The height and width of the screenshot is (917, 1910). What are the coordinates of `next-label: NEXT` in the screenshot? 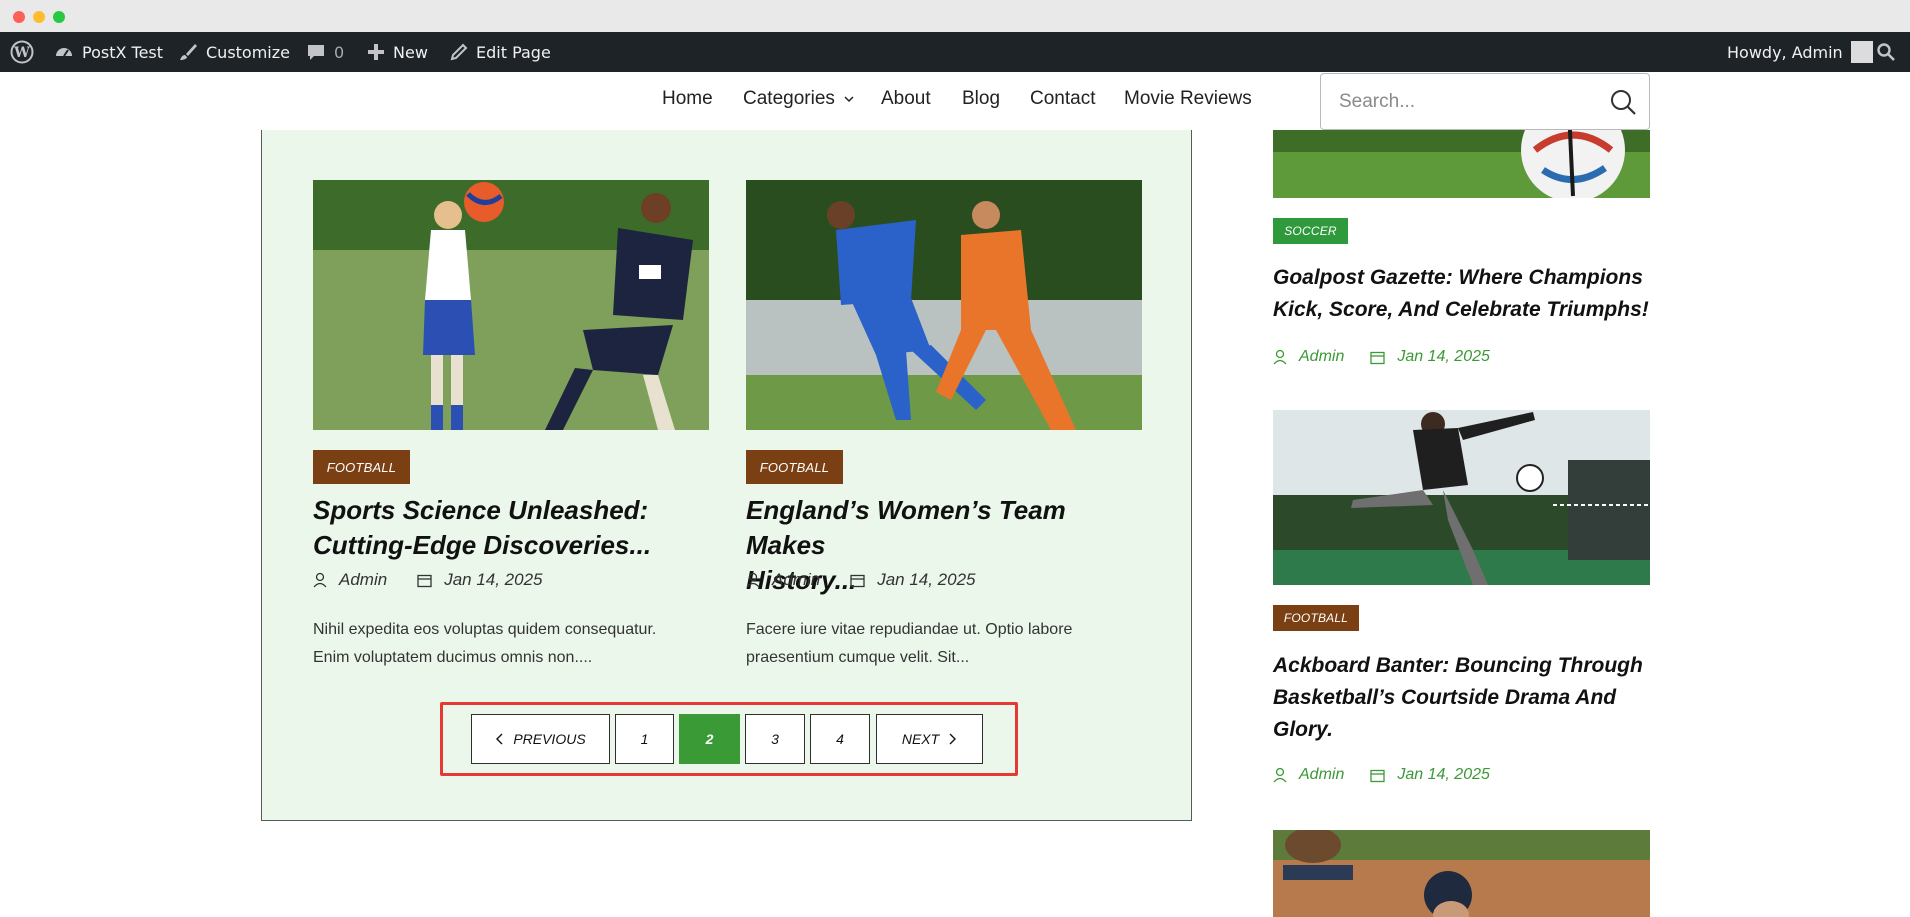 It's located at (920, 739).